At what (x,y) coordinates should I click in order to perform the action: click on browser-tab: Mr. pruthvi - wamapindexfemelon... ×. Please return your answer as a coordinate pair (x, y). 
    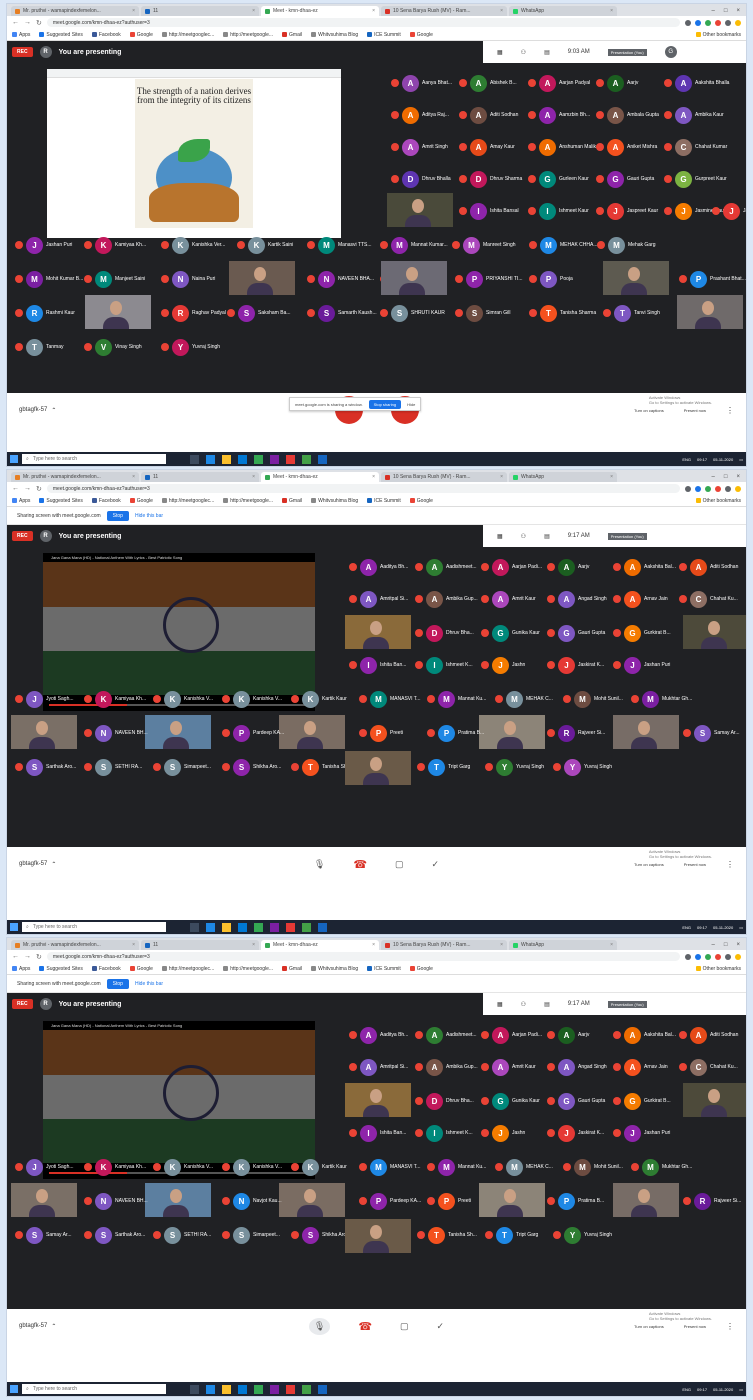
    Looking at the image, I should click on (75, 945).